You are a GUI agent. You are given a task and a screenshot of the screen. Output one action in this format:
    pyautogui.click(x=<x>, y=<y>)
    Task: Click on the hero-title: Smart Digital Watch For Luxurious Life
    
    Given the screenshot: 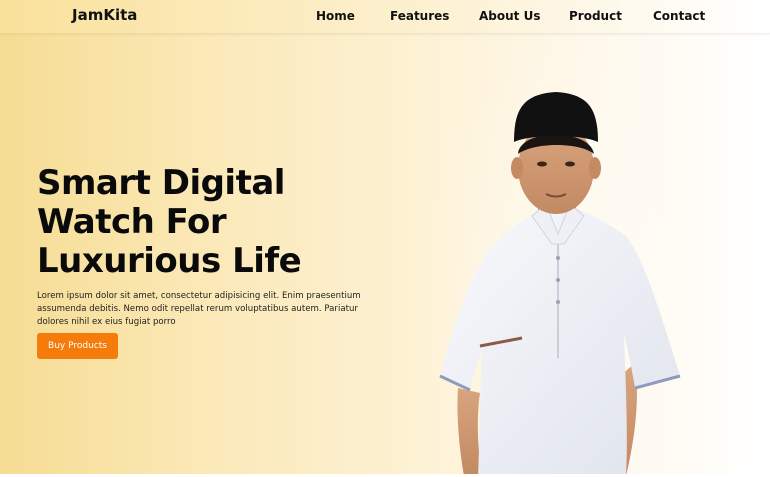 What is the action you would take?
    pyautogui.click(x=202, y=222)
    